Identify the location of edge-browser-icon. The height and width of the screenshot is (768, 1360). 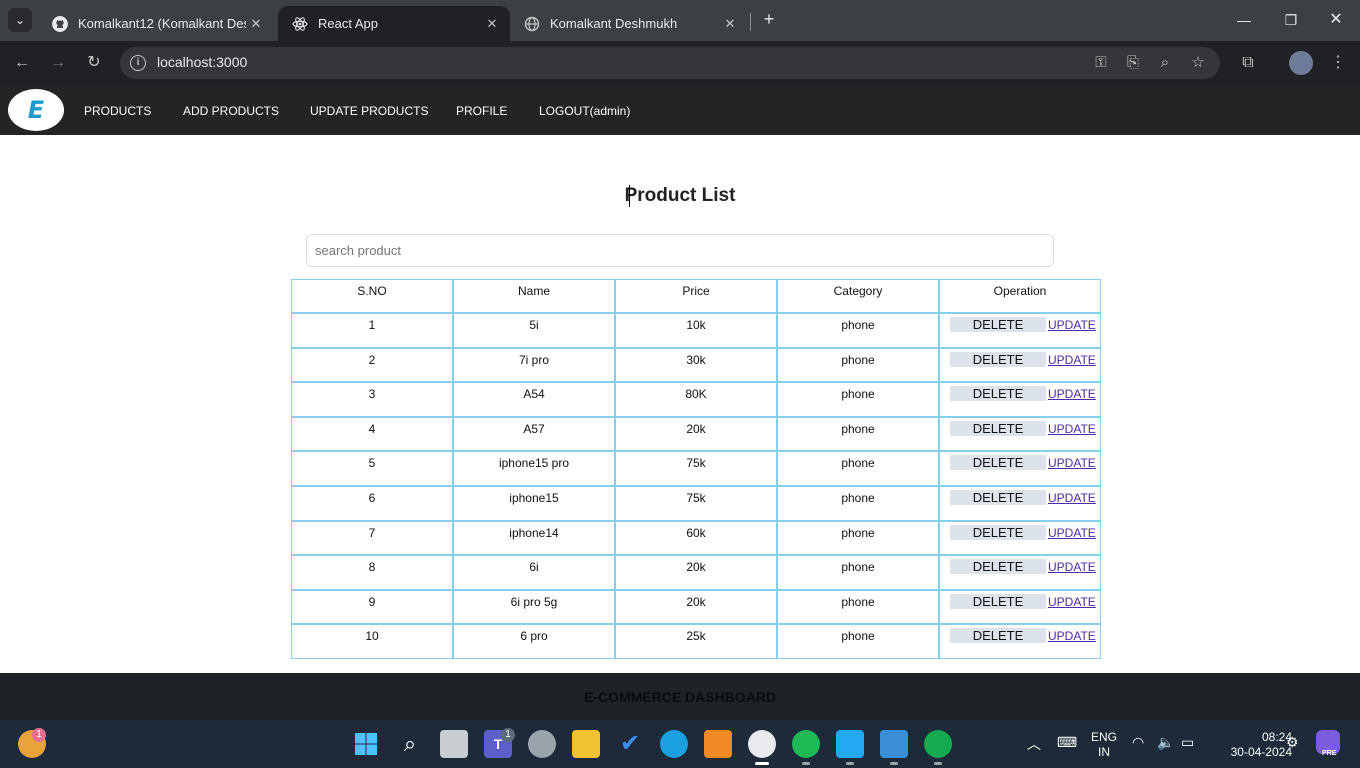
(674, 744).